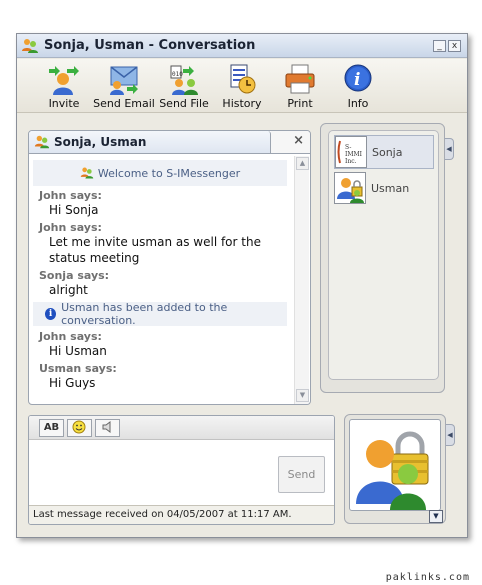  What do you see at coordinates (302, 395) in the screenshot?
I see `scroll-down-arrow-icon: ▼` at bounding box center [302, 395].